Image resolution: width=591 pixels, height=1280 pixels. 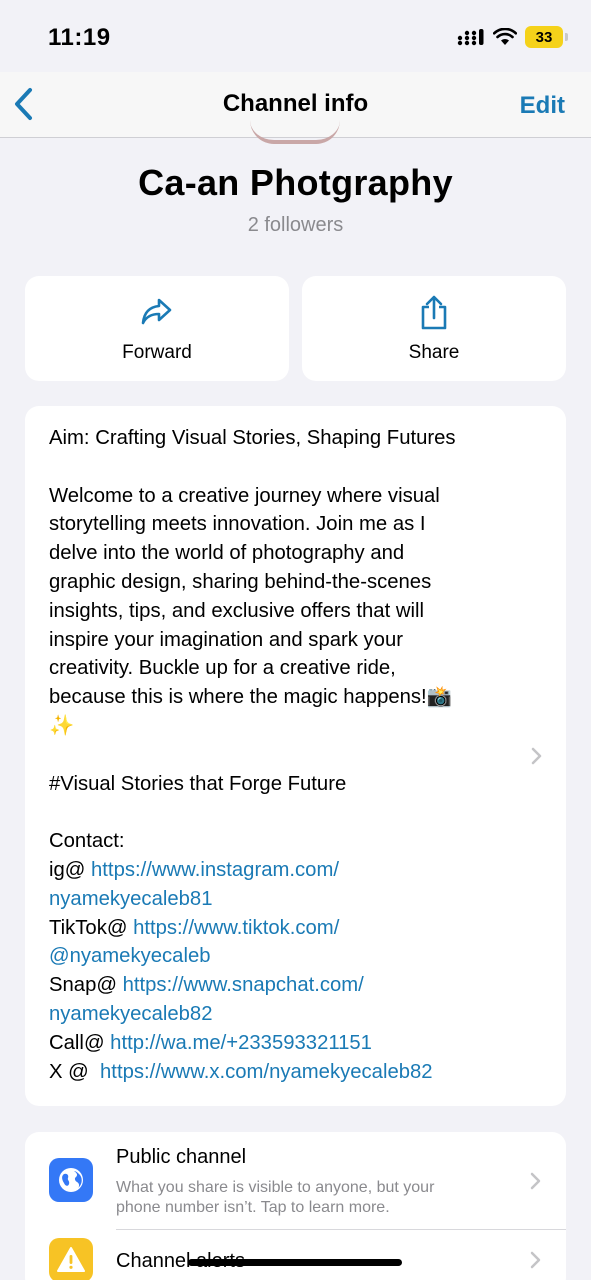 I want to click on contact-tiktok: TikTok@ https://www.tiktok.com/, so click(x=194, y=927).